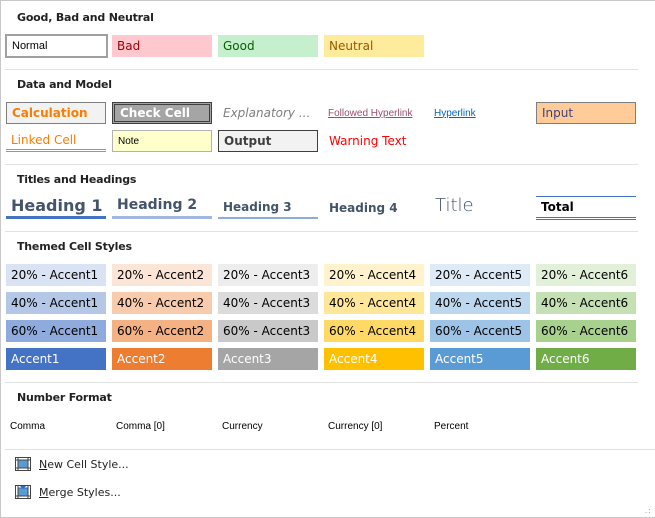 This screenshot has height=518, width=655. What do you see at coordinates (162, 331) in the screenshot?
I see `style-60pct-accent2: 60% - Accent2` at bounding box center [162, 331].